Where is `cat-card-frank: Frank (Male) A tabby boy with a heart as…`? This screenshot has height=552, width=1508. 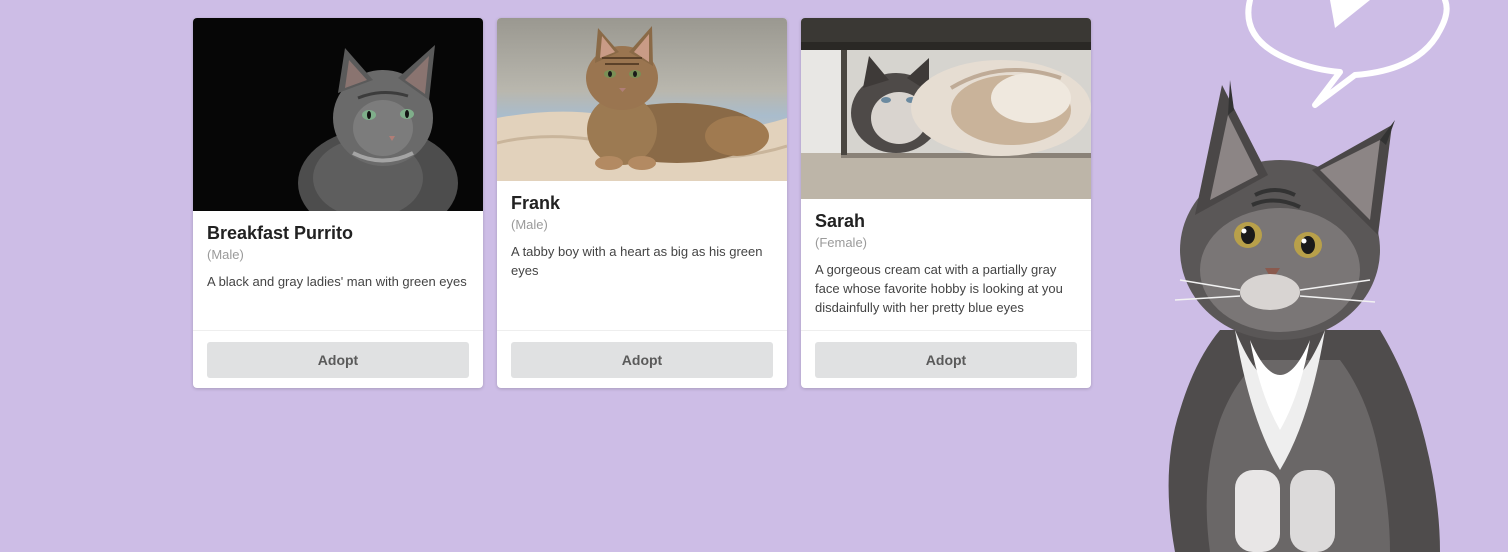
cat-card-frank: Frank (Male) A tabby boy with a heart as… is located at coordinates (642, 203).